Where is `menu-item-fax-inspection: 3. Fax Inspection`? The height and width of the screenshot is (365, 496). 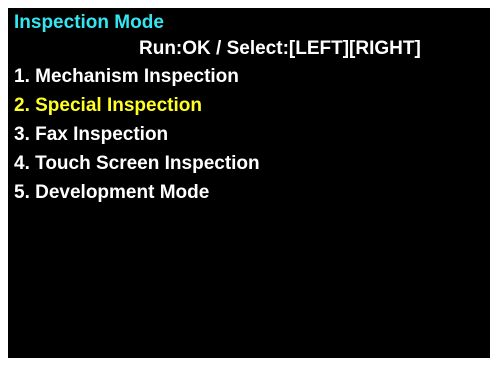
menu-item-fax-inspection: 3. Fax Inspection is located at coordinates (137, 135).